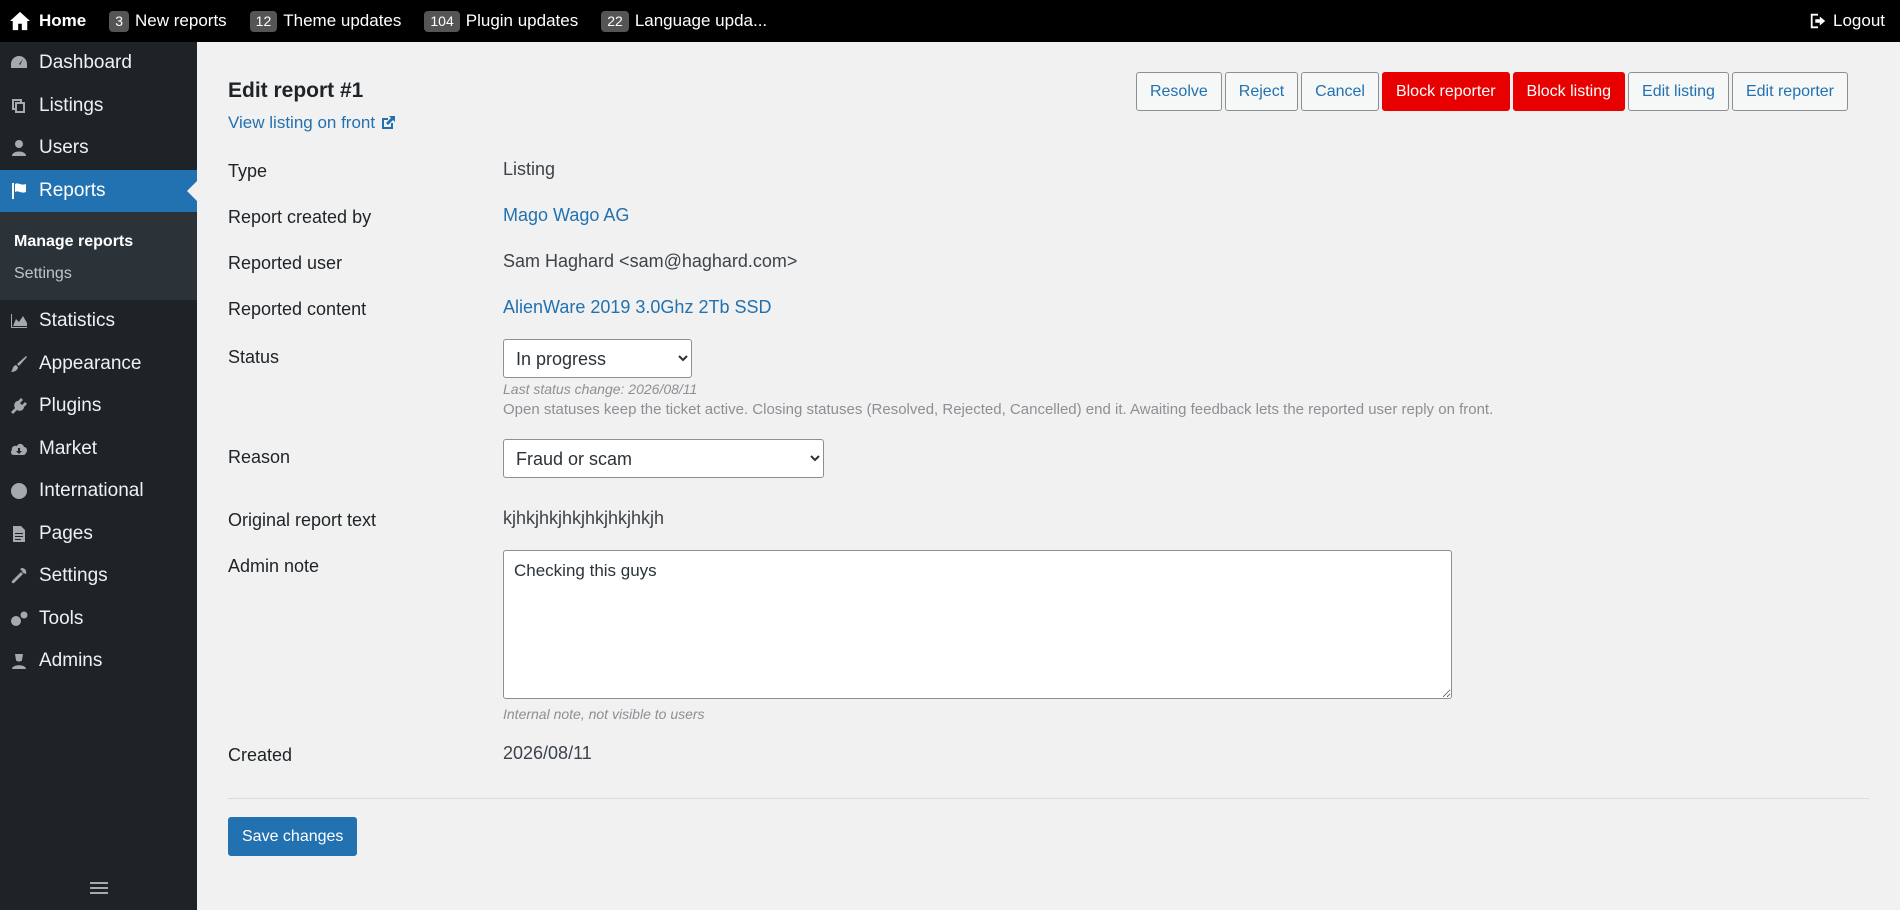 This screenshot has height=910, width=1900. I want to click on logout-label: Logout, so click(1859, 20).